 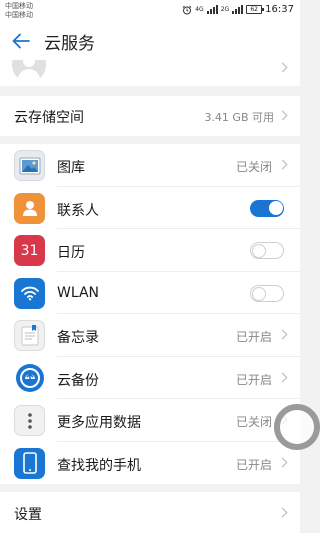 I want to click on item-label: 查找我的手机, so click(x=99, y=465).